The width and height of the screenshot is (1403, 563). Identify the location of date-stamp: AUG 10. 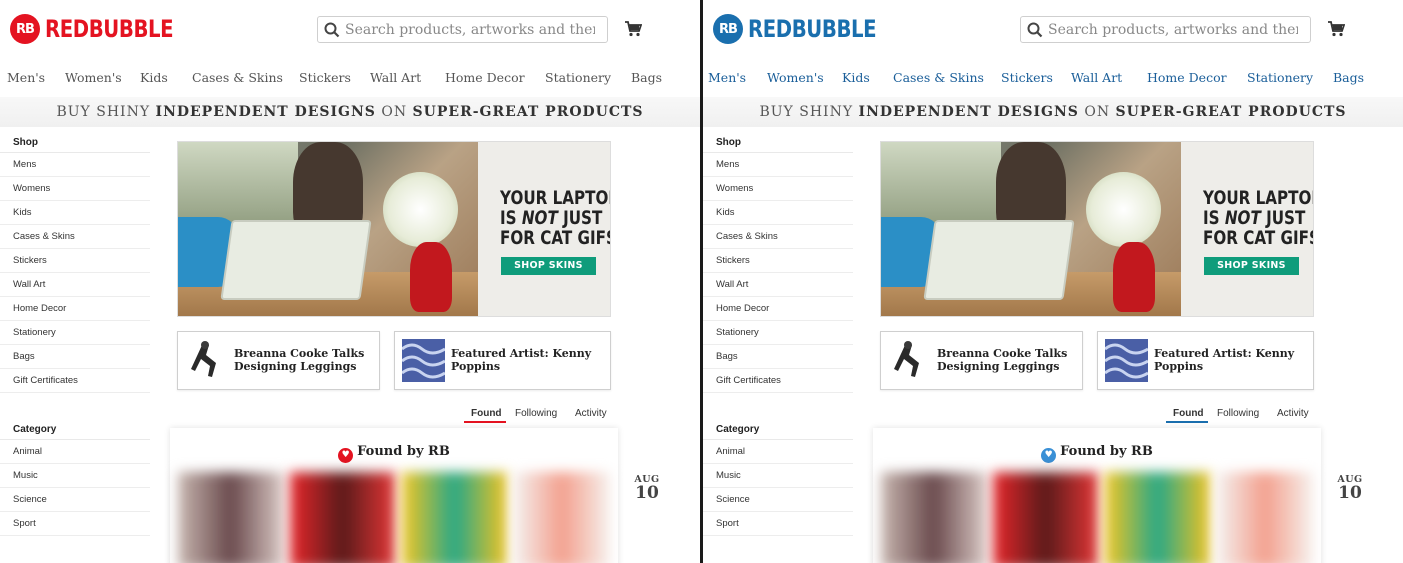
(647, 488).